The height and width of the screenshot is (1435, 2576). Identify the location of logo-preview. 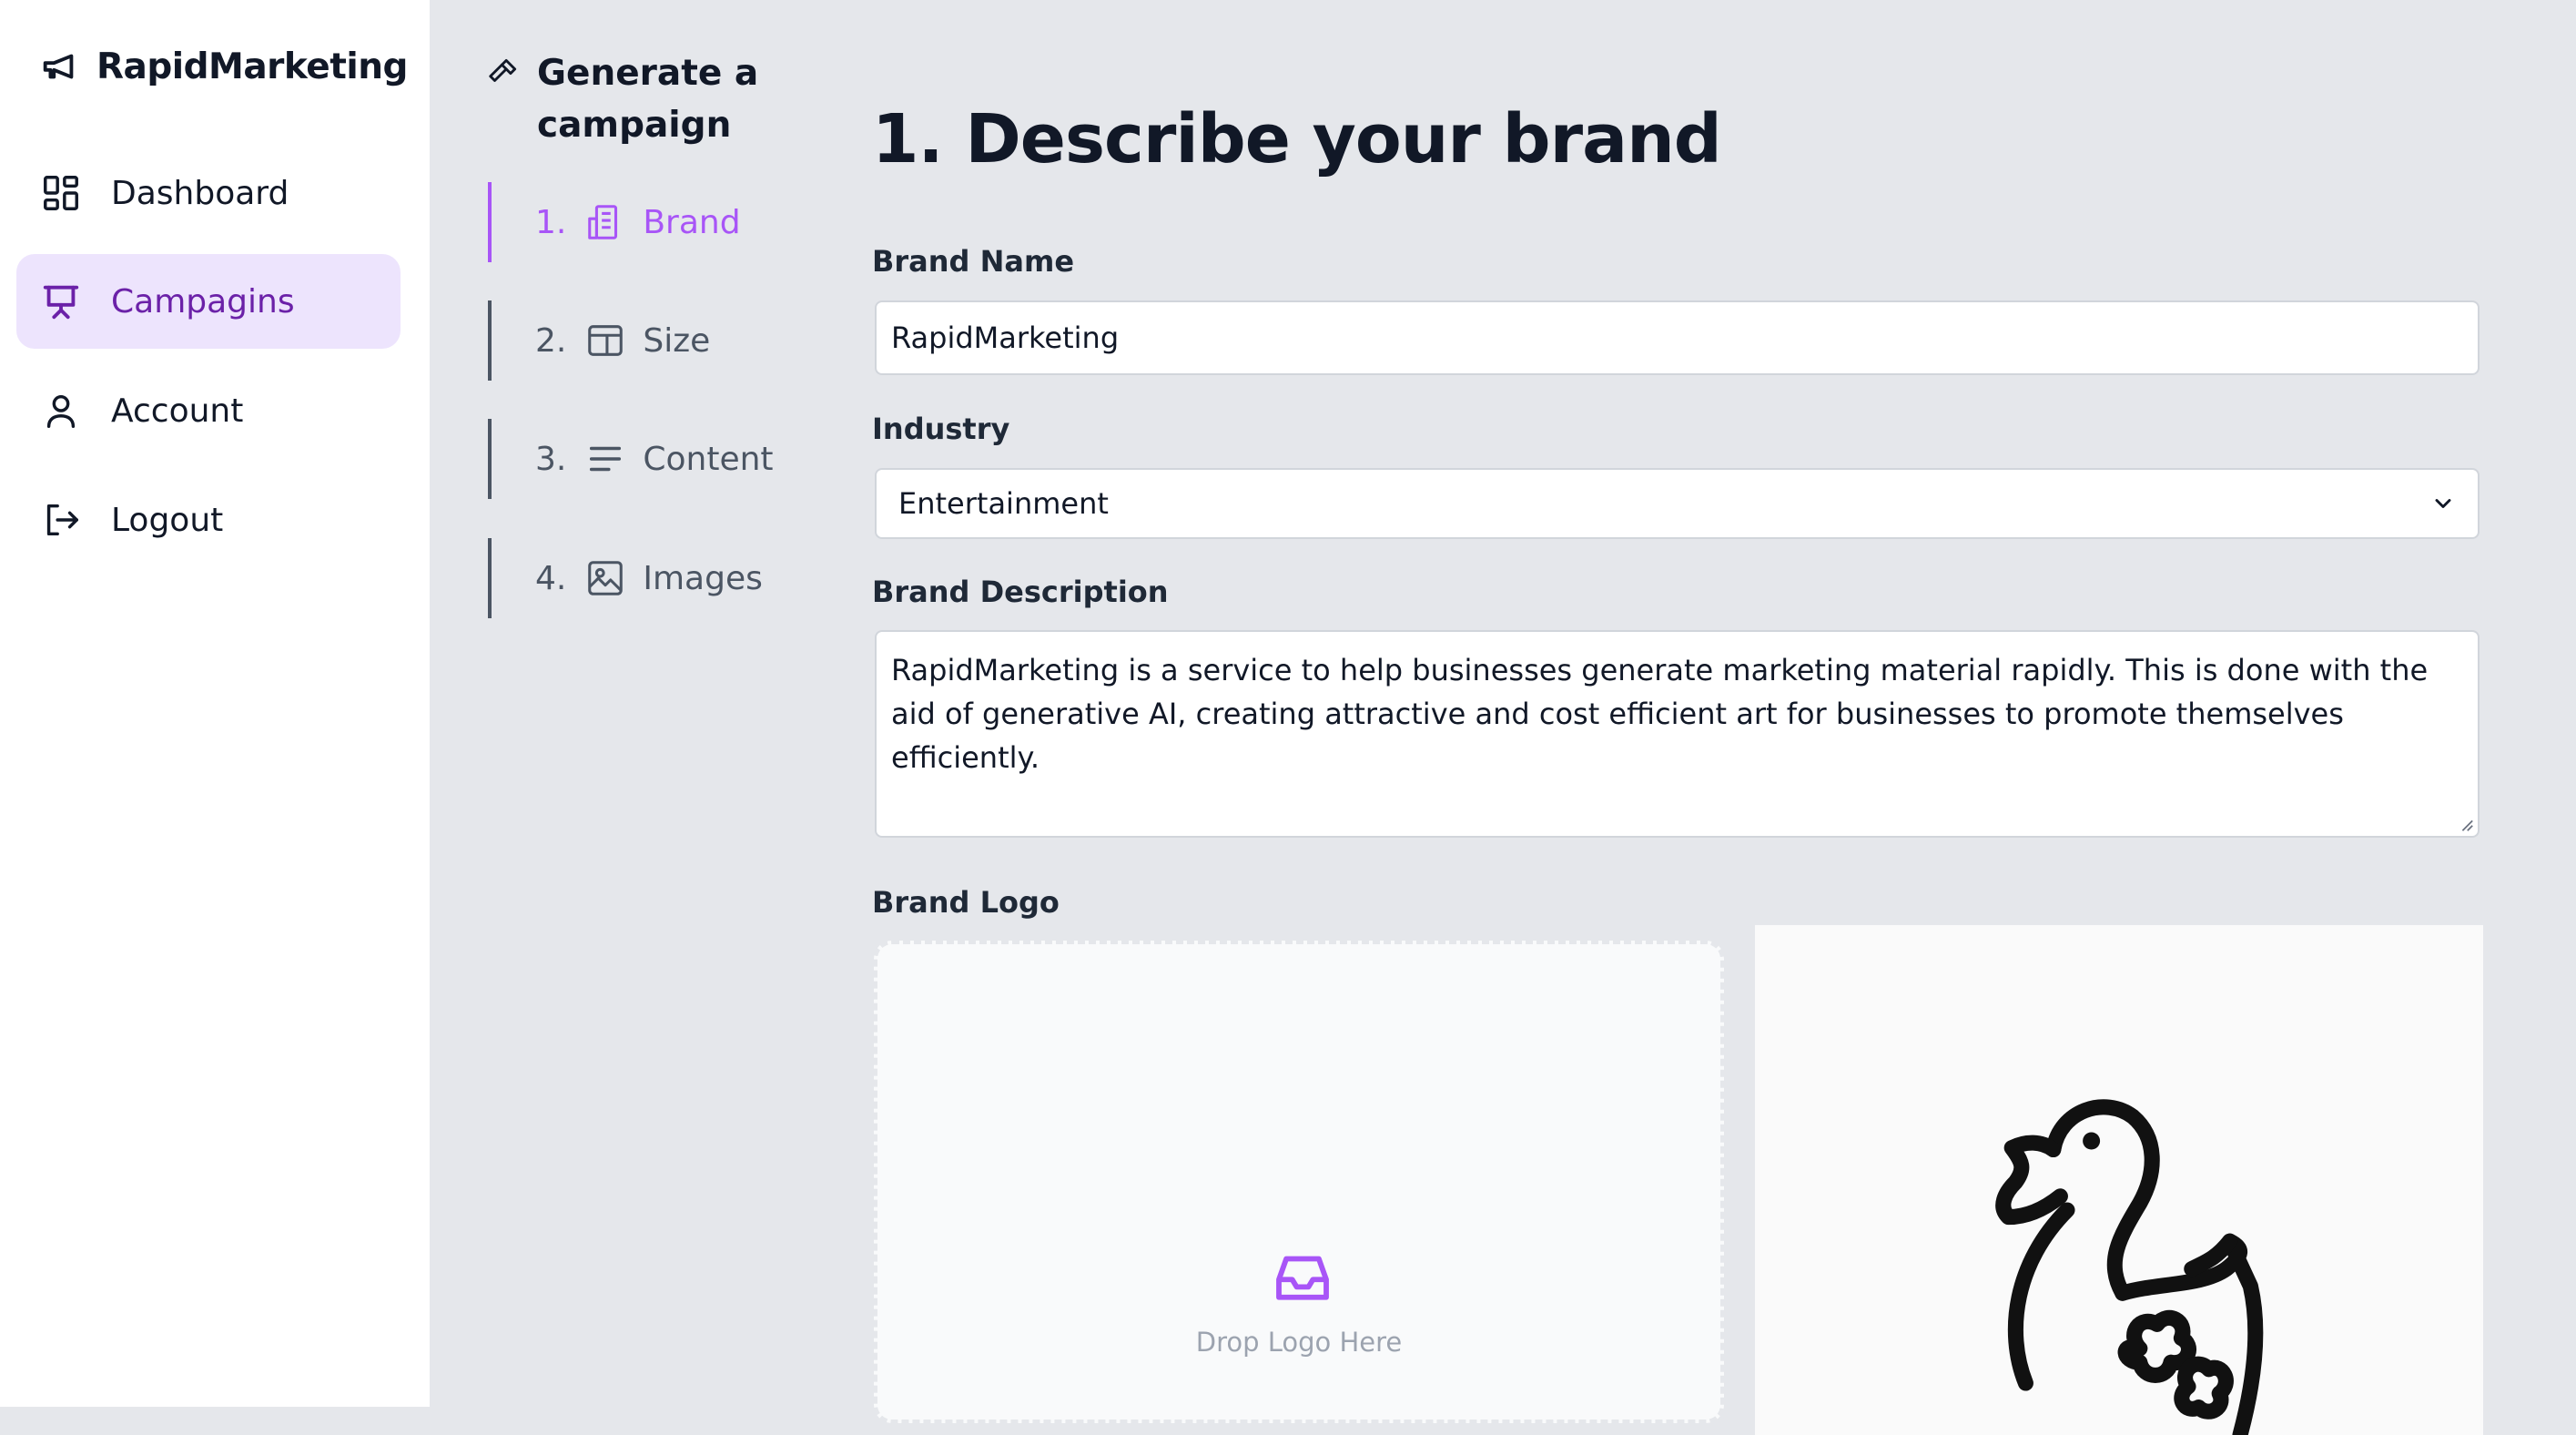
(2119, 1180).